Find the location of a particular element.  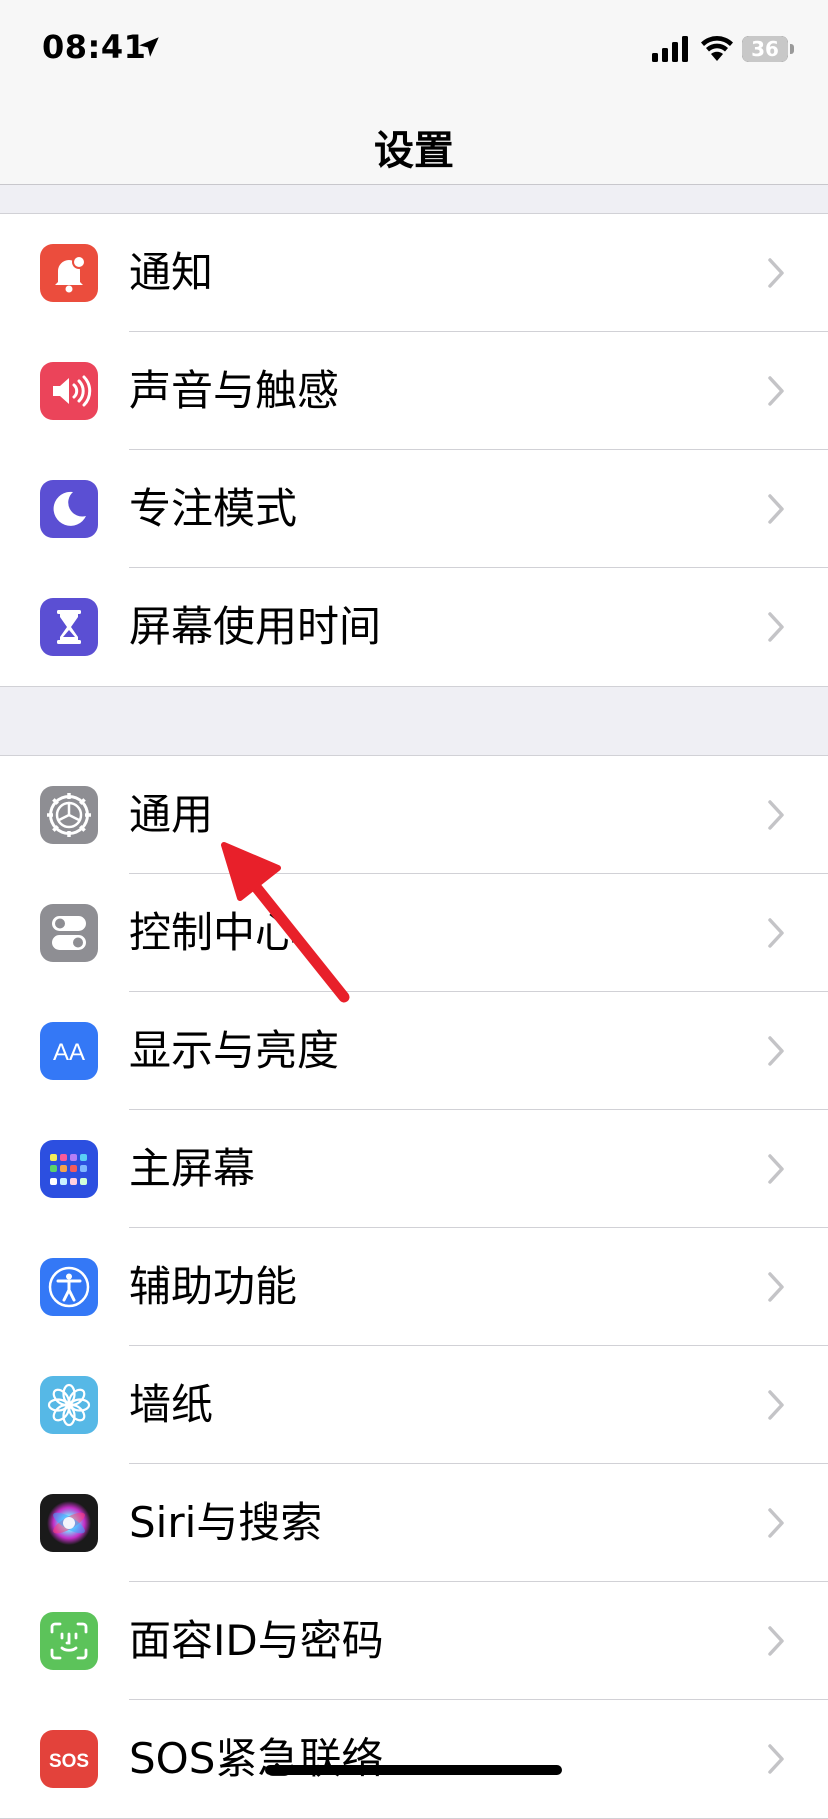

settings-row-label: 控制中心 is located at coordinates (213, 932).